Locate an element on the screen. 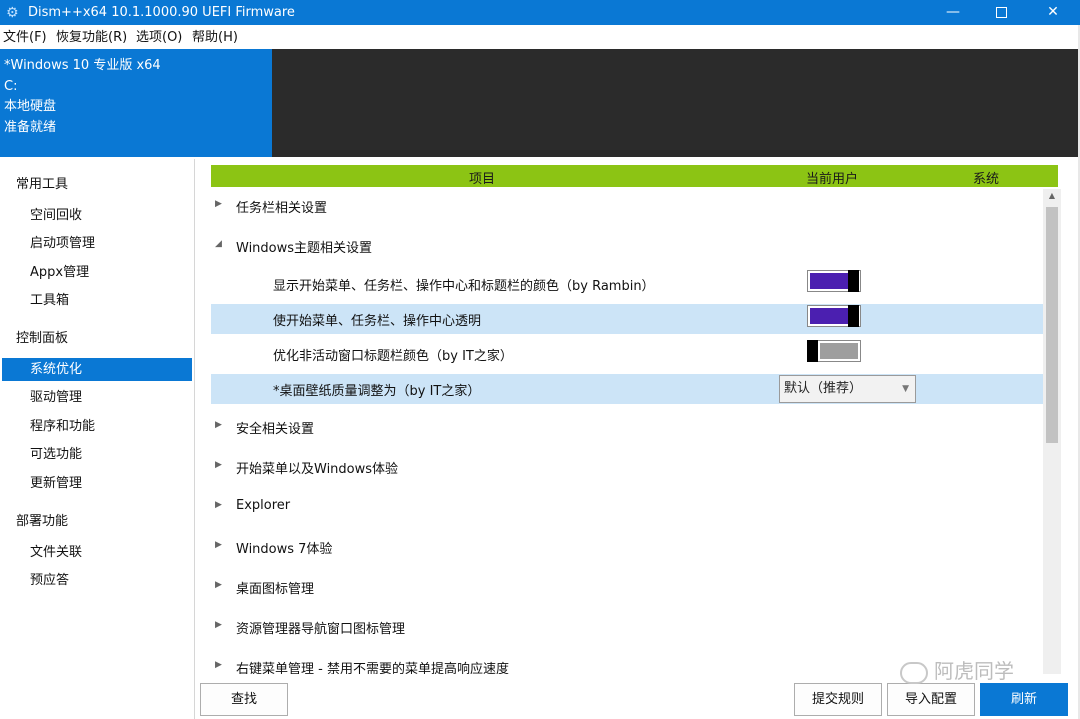 This screenshot has width=1080, height=719. nav-group-common-tools: 常用工具 is located at coordinates (42, 184).